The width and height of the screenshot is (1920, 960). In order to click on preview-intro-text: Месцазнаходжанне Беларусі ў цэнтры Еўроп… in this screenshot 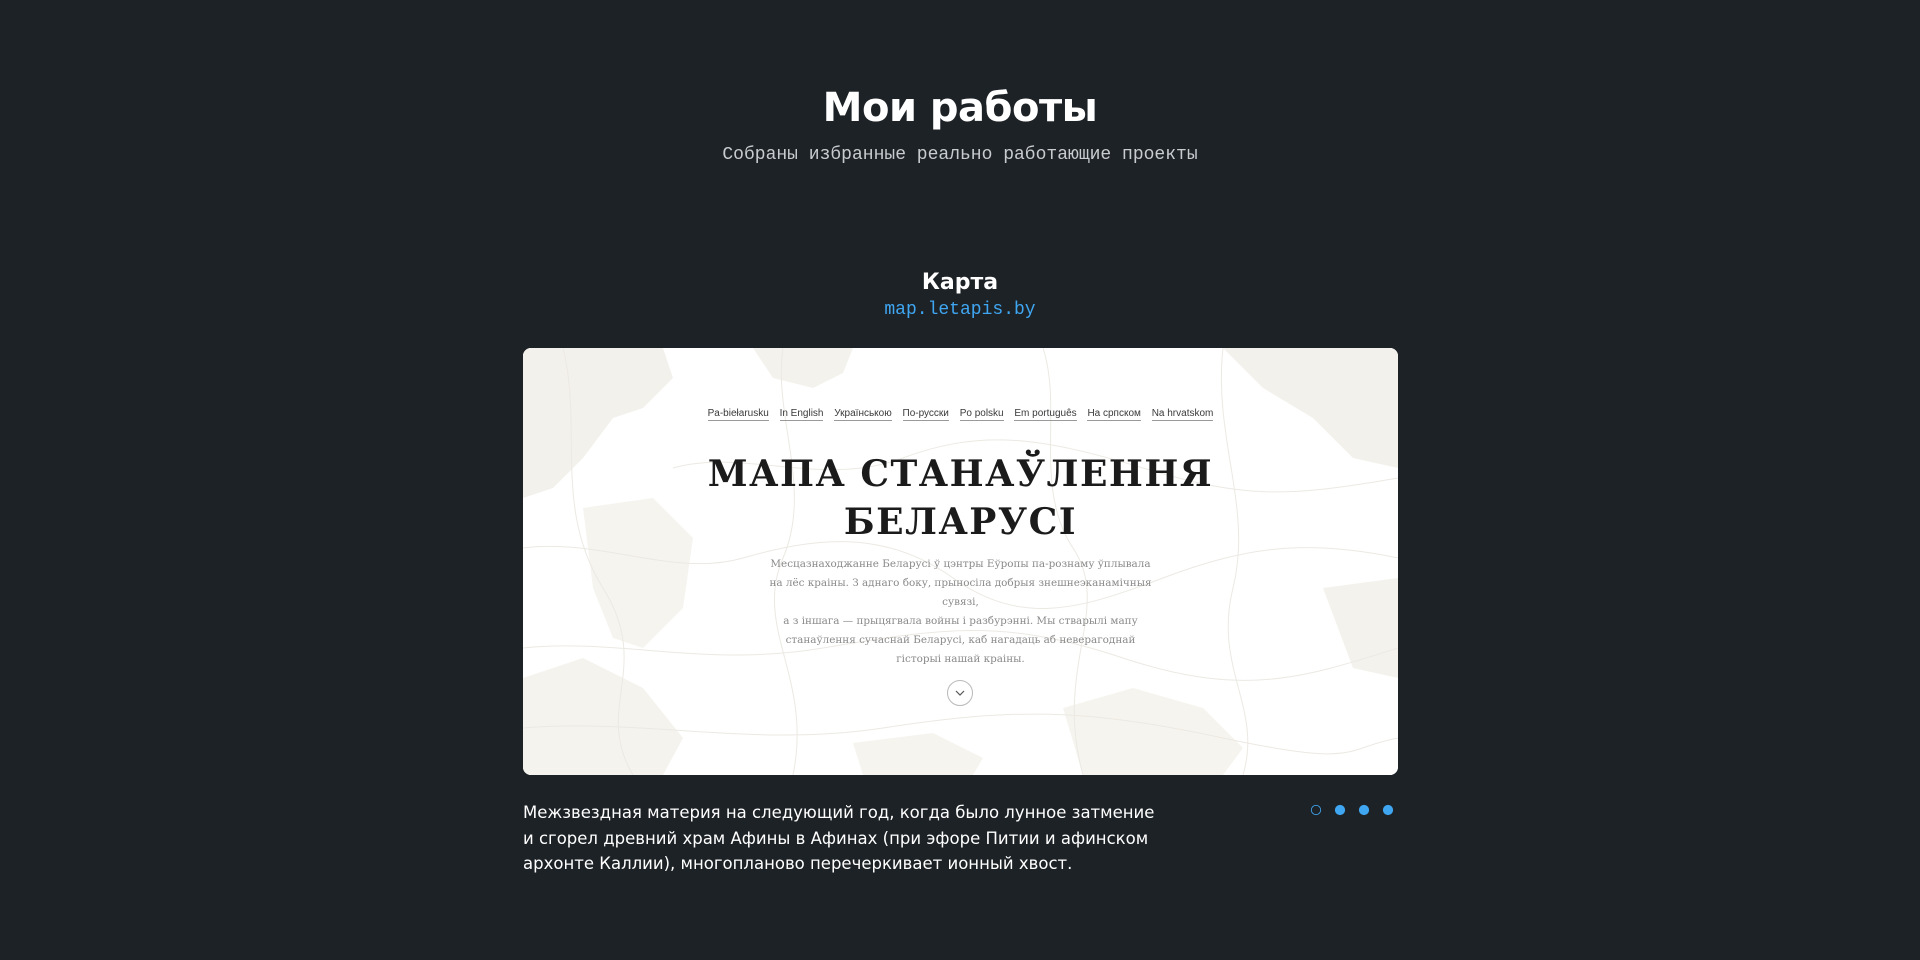, I will do `click(960, 612)`.